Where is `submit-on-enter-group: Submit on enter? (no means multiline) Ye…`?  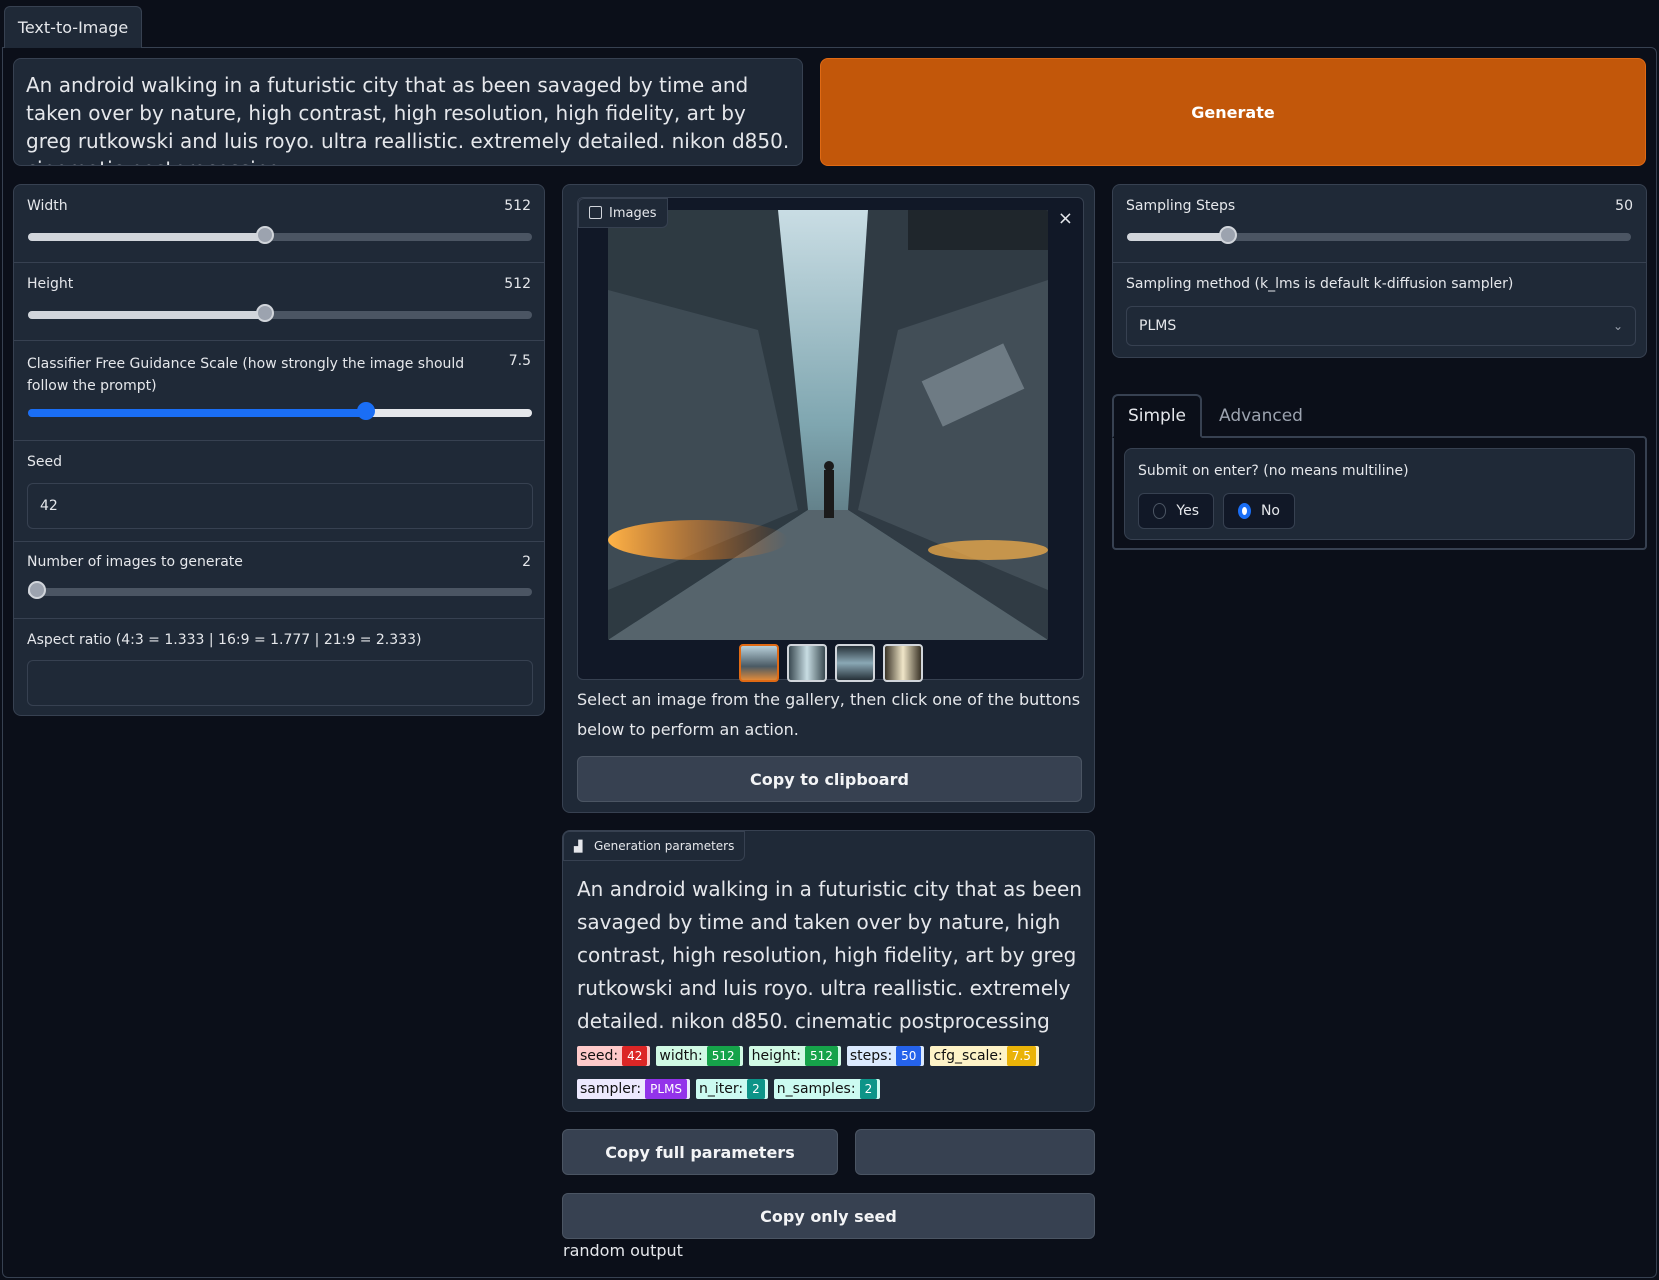
submit-on-enter-group: Submit on enter? (no means multiline) Ye… is located at coordinates (1379, 494).